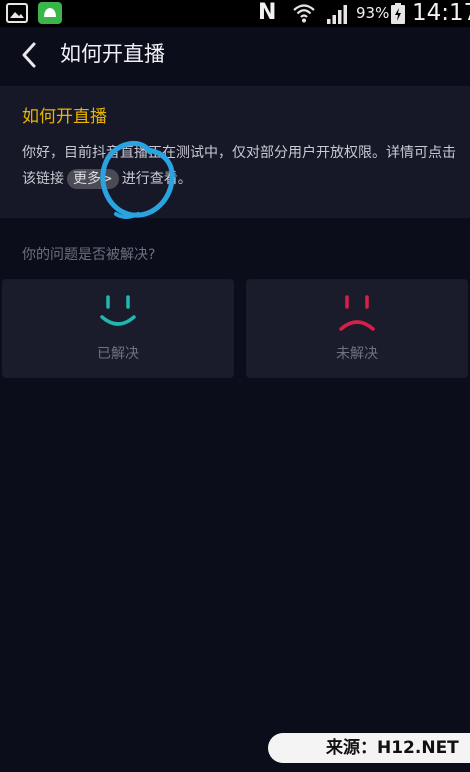 This screenshot has height=772, width=470. Describe the element at coordinates (441, 13) in the screenshot. I see `clock: 14:17` at that location.